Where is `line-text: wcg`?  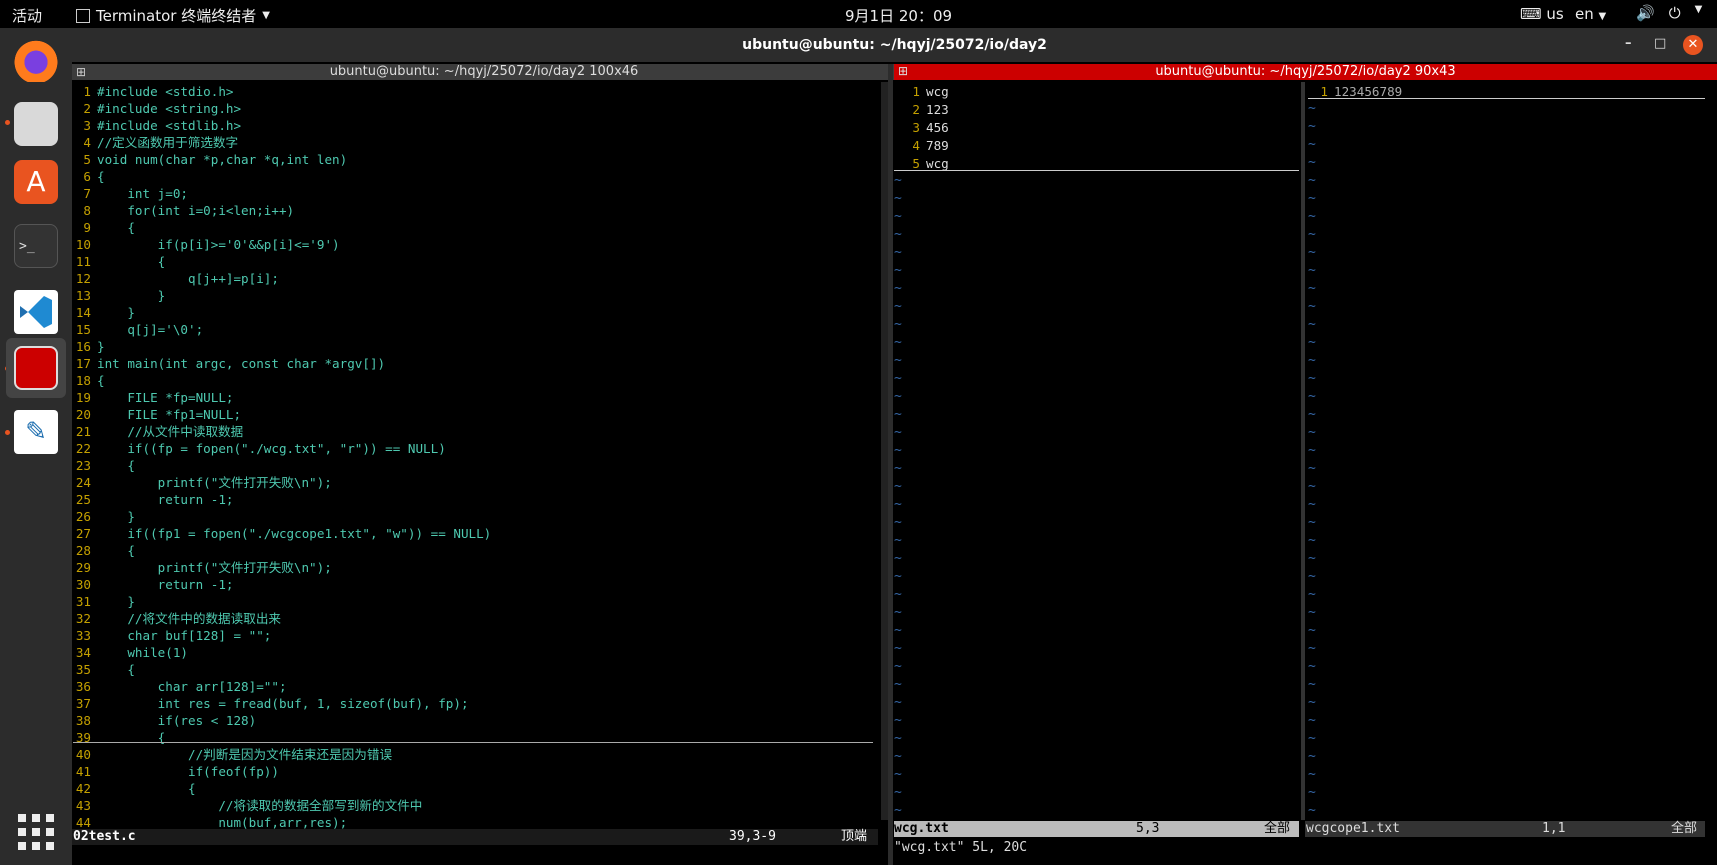 line-text: wcg is located at coordinates (937, 163).